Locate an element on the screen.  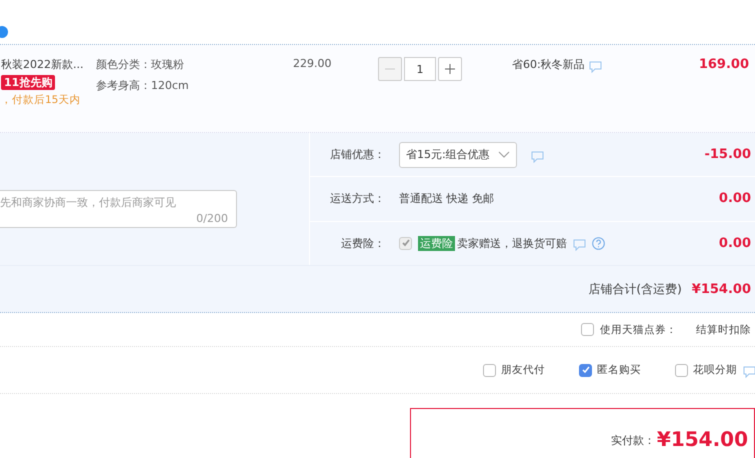
coupon-note: 结算时扣除 is located at coordinates (723, 329).